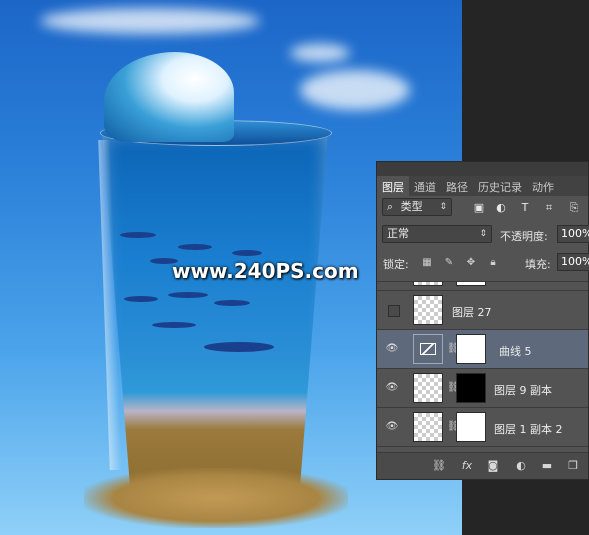 The height and width of the screenshot is (535, 589). I want to click on opacity-input: 100%, so click(573, 234).